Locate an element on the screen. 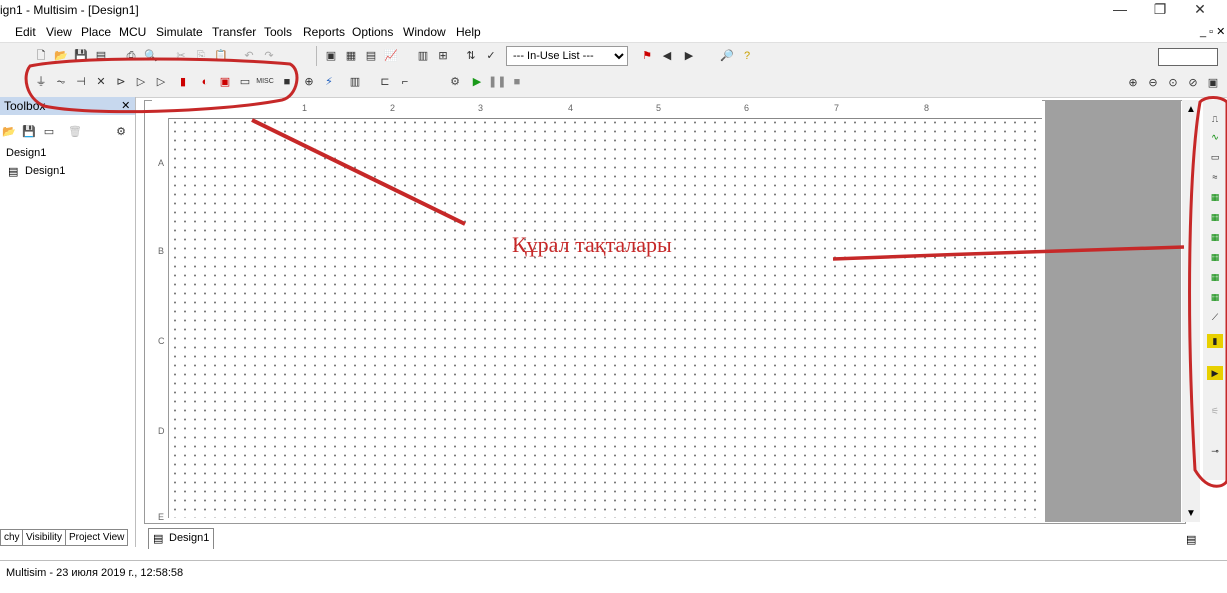  word-generator-icon: ▦ is located at coordinates (1215, 257).